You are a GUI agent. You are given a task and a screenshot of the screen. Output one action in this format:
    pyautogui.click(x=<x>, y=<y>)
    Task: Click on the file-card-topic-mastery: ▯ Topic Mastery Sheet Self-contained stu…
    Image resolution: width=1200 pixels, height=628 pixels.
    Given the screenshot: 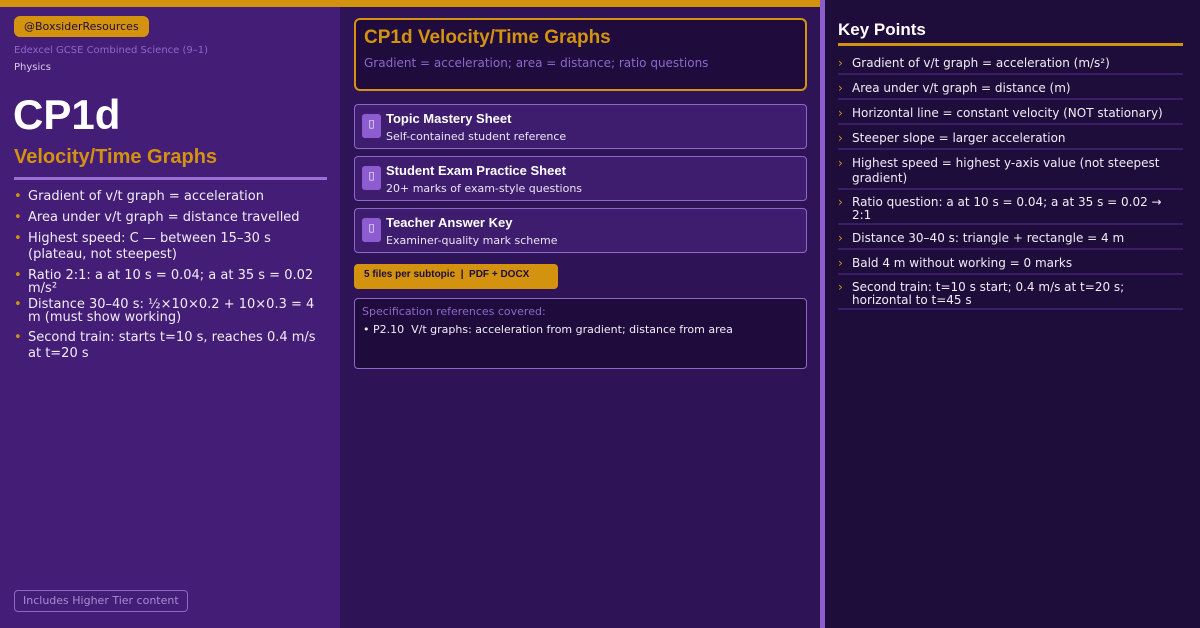 What is the action you would take?
    pyautogui.click(x=580, y=126)
    